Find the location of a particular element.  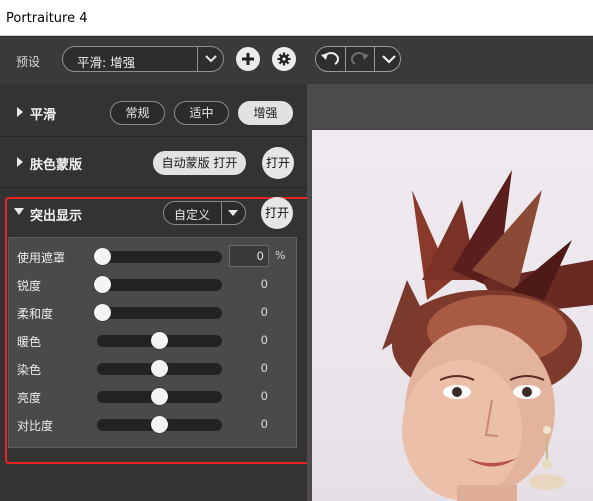

percent-unit: % is located at coordinates (280, 255).